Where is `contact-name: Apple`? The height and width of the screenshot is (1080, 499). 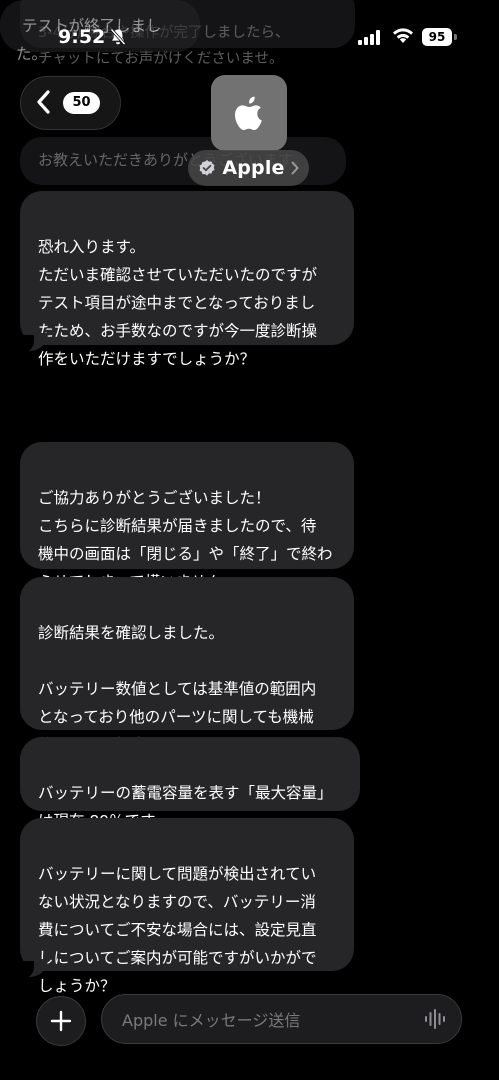
contact-name: Apple is located at coordinates (253, 168).